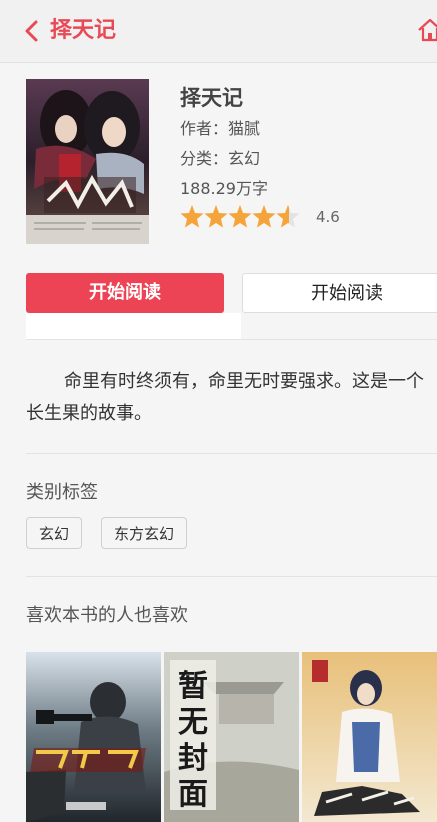  What do you see at coordinates (427, 30) in the screenshot?
I see `home-icon` at bounding box center [427, 30].